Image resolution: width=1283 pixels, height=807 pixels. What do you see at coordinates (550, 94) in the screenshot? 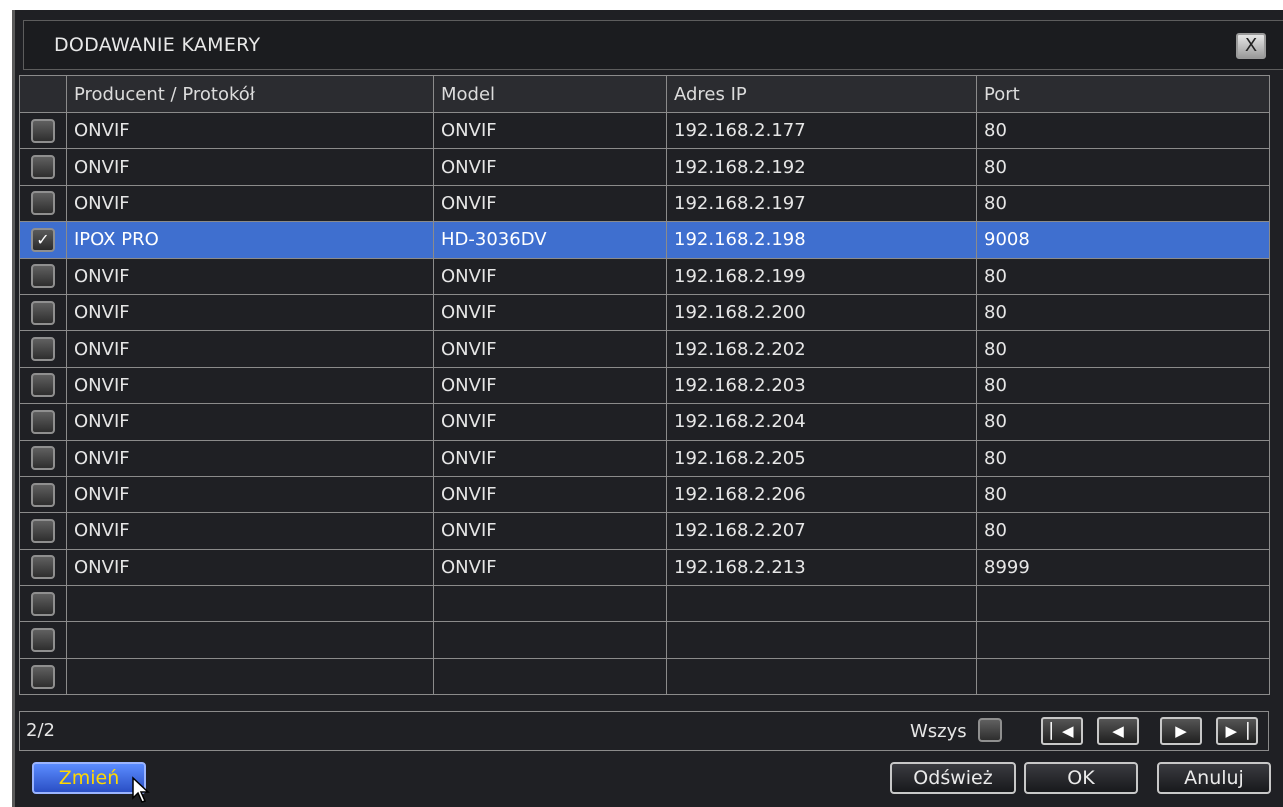
I see `column-header-model: Model` at bounding box center [550, 94].